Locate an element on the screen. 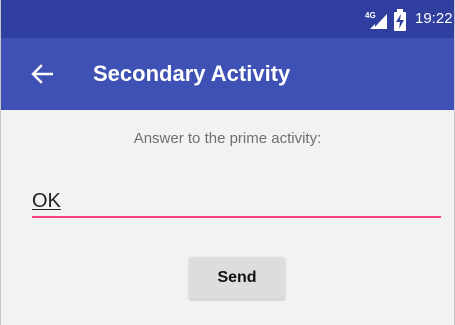  battery-charging-icon is located at coordinates (400, 20).